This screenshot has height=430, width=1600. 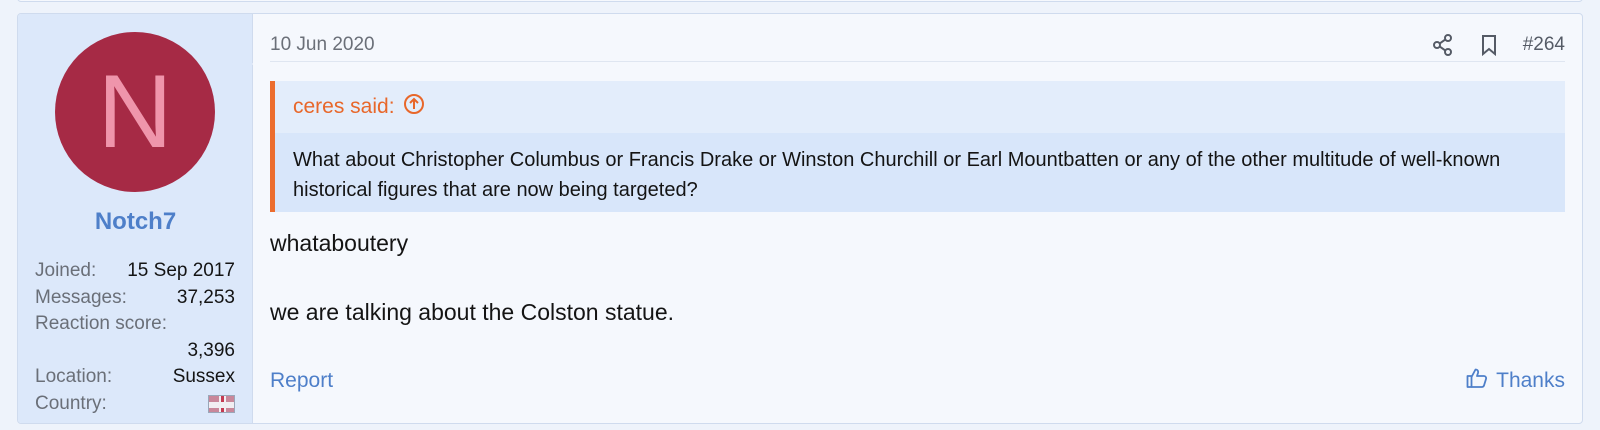 I want to click on avatar-letter: N, so click(x=135, y=112).